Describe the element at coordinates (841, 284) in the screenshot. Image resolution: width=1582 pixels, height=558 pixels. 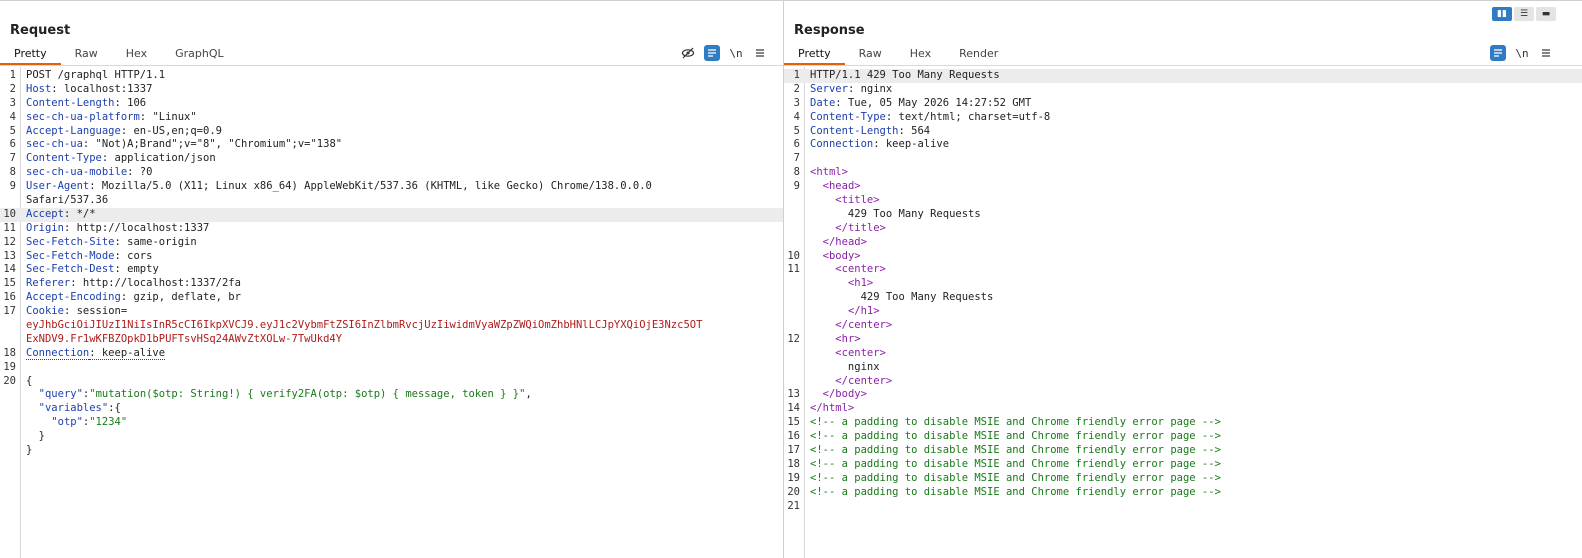
I see `line-content: <h1>` at that location.